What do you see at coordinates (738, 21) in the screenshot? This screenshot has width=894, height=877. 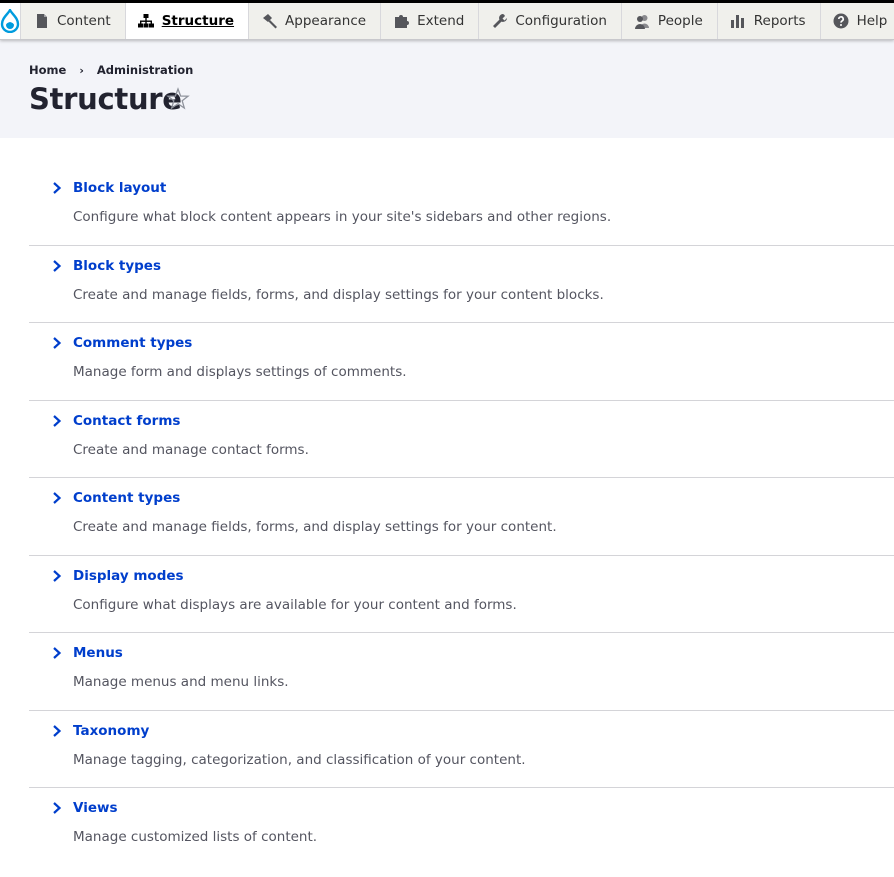 I see `bar-chart-icon` at bounding box center [738, 21].